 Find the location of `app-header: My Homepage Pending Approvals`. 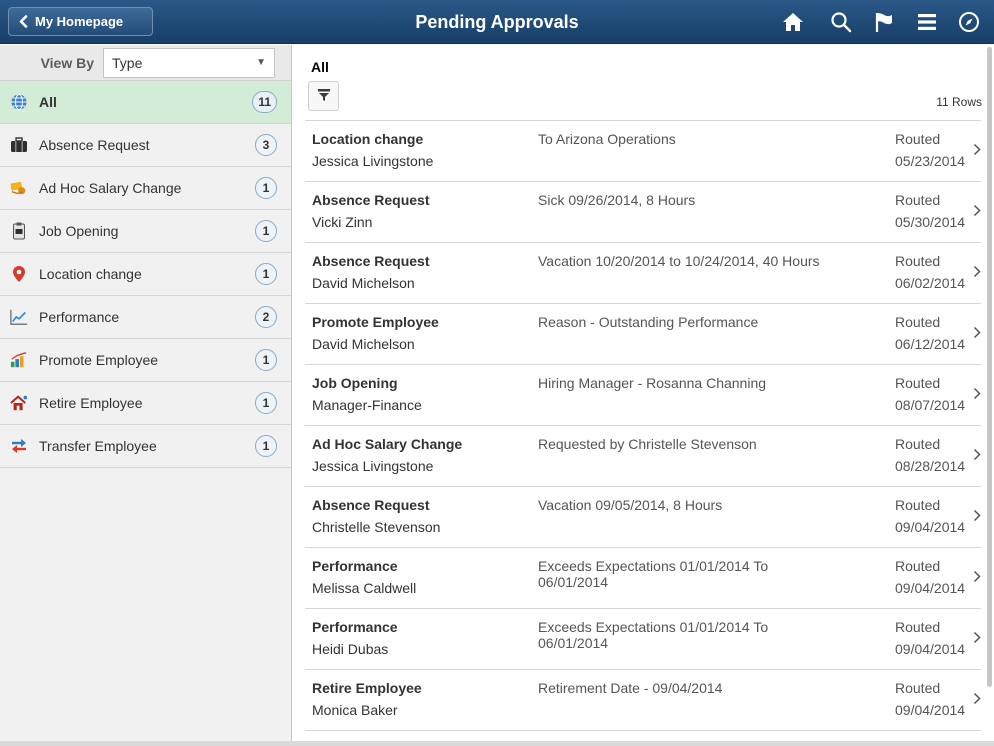

app-header: My Homepage Pending Approvals is located at coordinates (497, 22).